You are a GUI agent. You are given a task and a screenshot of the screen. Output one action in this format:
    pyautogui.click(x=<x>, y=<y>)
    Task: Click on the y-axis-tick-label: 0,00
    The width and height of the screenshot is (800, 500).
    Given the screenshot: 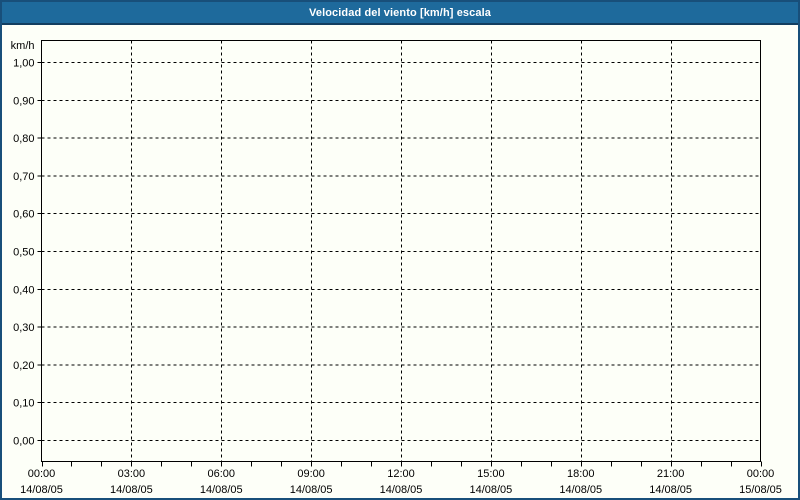 What is the action you would take?
    pyautogui.click(x=23, y=442)
    